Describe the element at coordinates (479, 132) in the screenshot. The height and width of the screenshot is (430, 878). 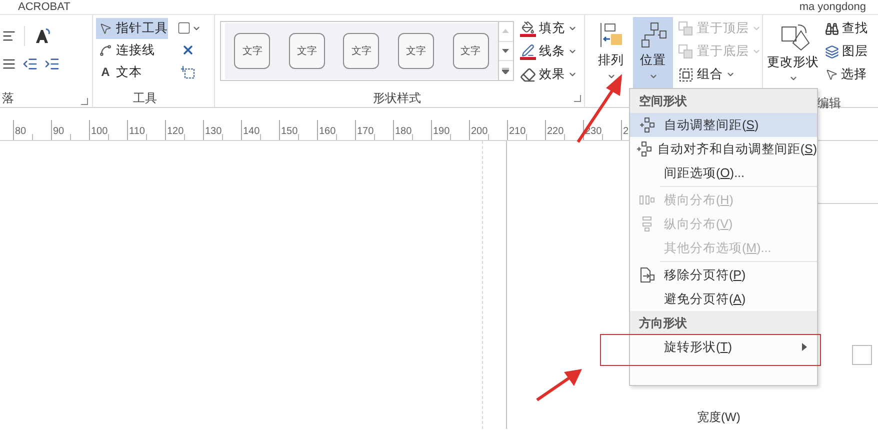
I see `ruler-label: 200` at that location.